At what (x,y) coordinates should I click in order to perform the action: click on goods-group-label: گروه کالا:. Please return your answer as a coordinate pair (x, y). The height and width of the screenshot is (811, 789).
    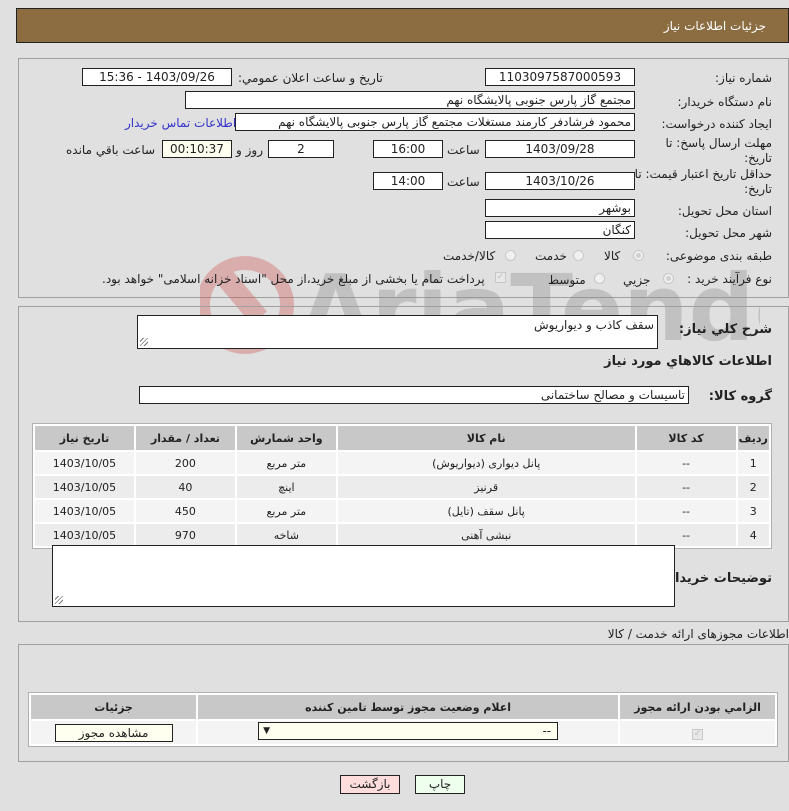
    Looking at the image, I should click on (740, 396).